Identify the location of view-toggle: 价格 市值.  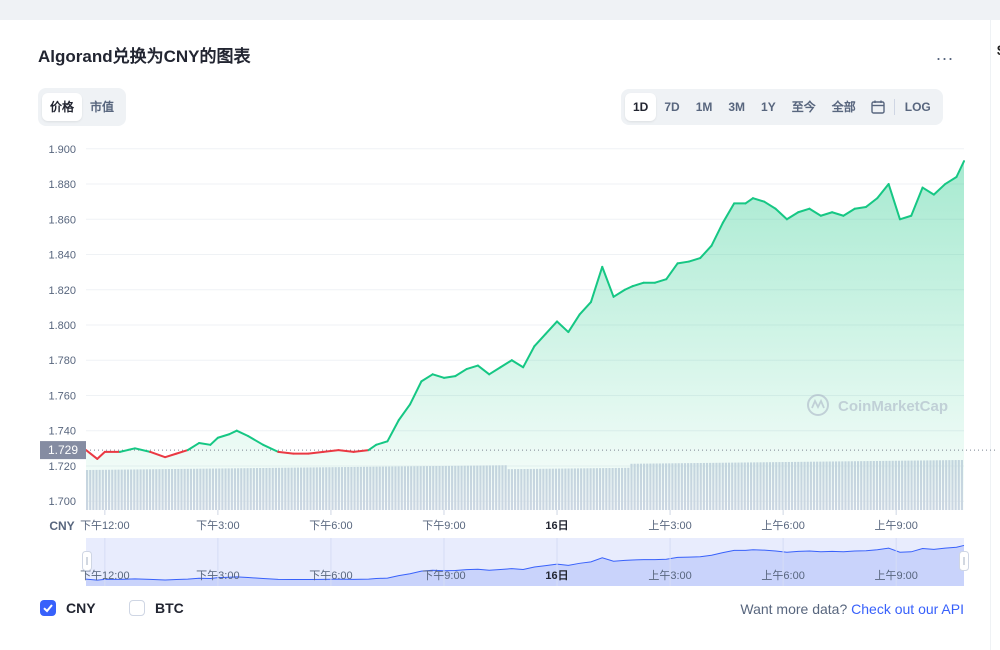
(82, 107).